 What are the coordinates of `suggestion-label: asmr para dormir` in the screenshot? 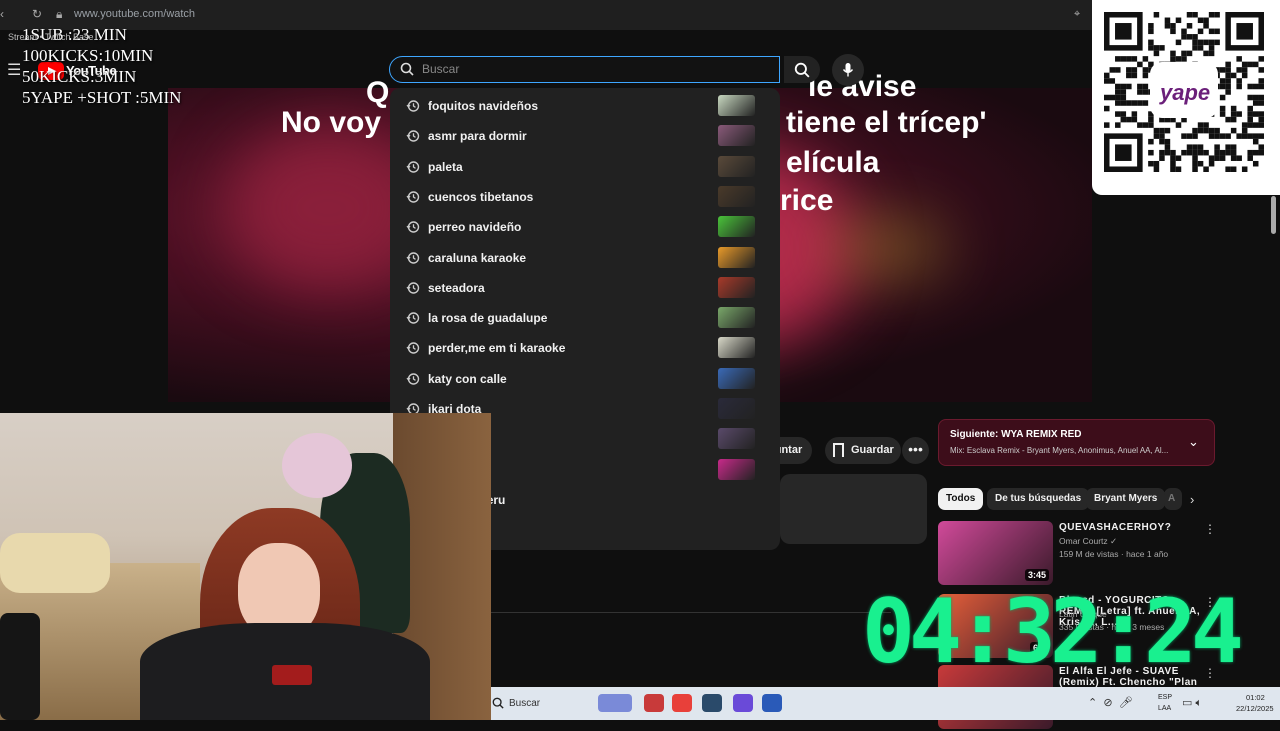 It's located at (477, 136).